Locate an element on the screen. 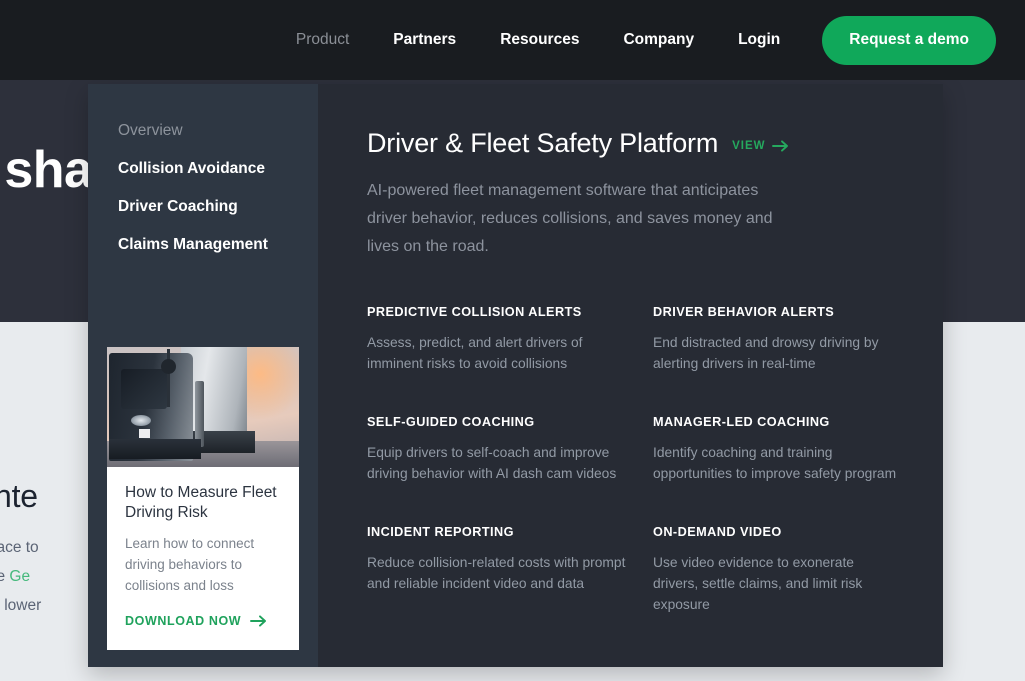  sidebar-item-claims-management: Claims Management is located at coordinates (218, 245).